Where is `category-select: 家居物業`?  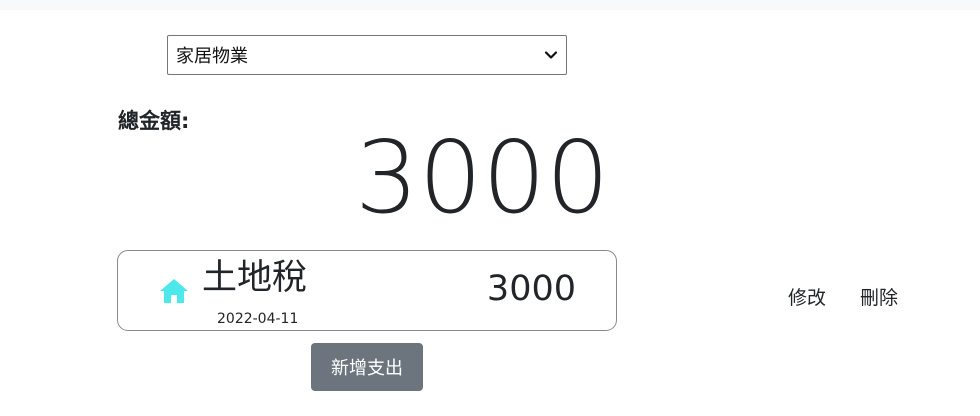 category-select: 家居物業 is located at coordinates (367, 55).